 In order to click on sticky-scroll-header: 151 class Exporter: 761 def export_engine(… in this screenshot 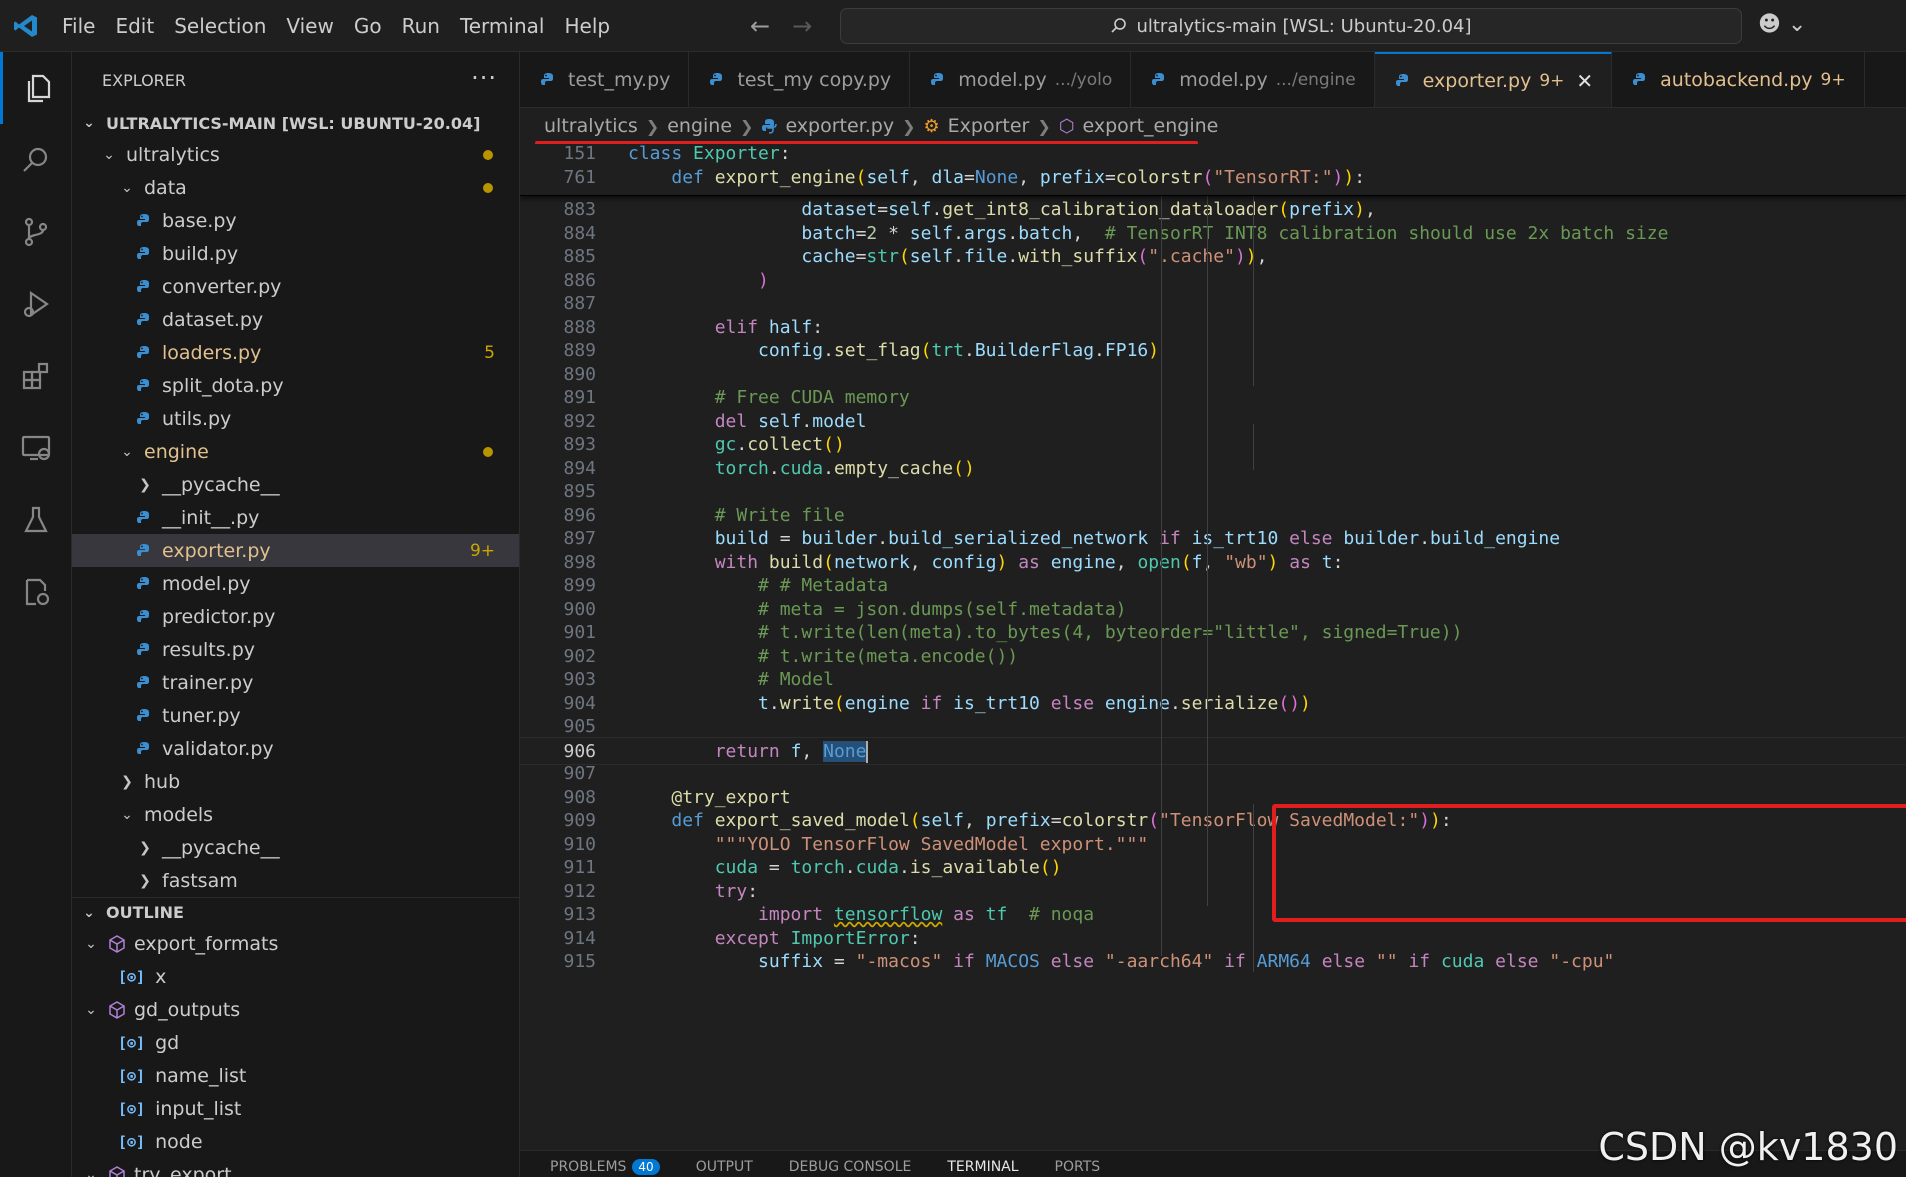, I will do `click(1213, 170)`.